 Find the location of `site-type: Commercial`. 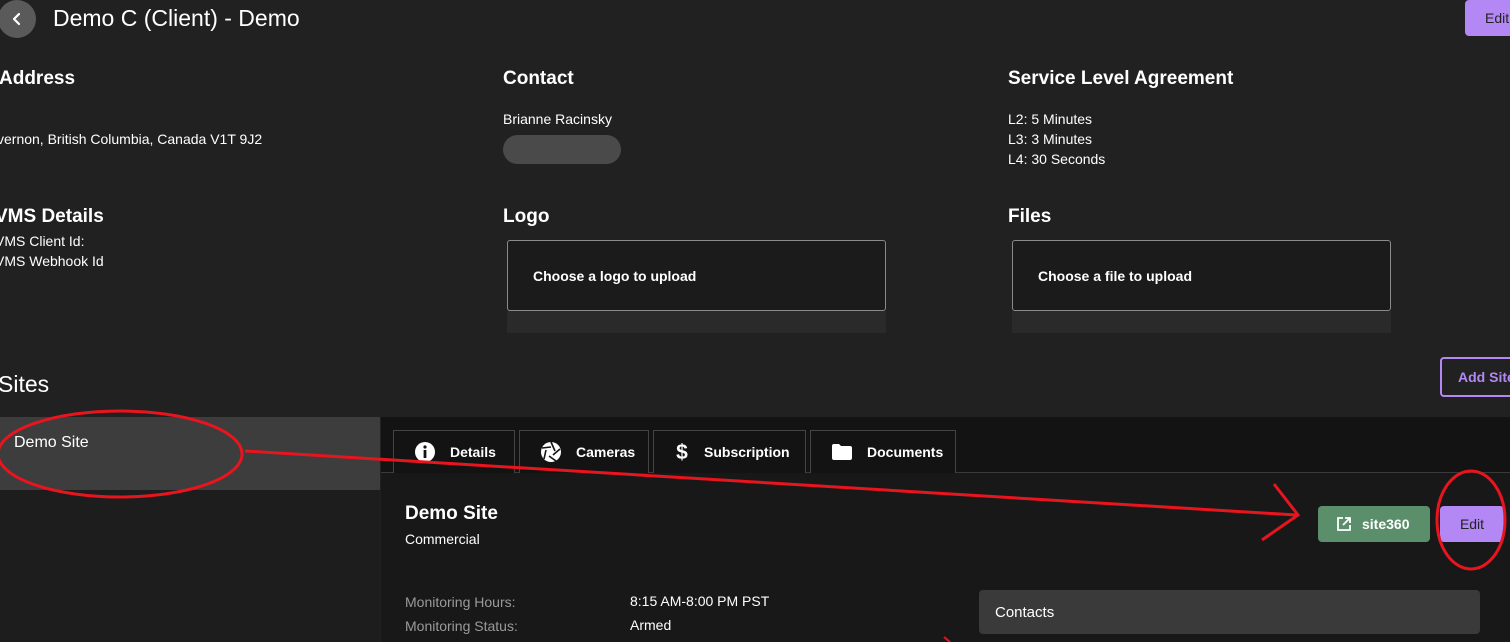

site-type: Commercial is located at coordinates (442, 539).